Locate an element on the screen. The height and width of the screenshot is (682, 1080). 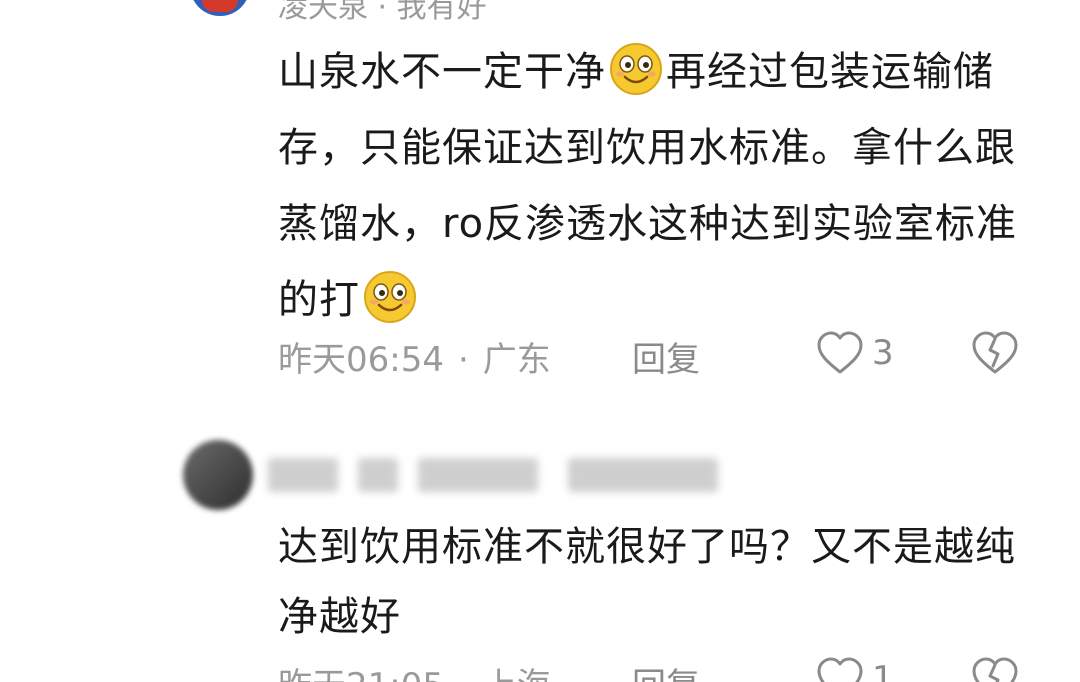
like-count: 3 is located at coordinates (883, 353).